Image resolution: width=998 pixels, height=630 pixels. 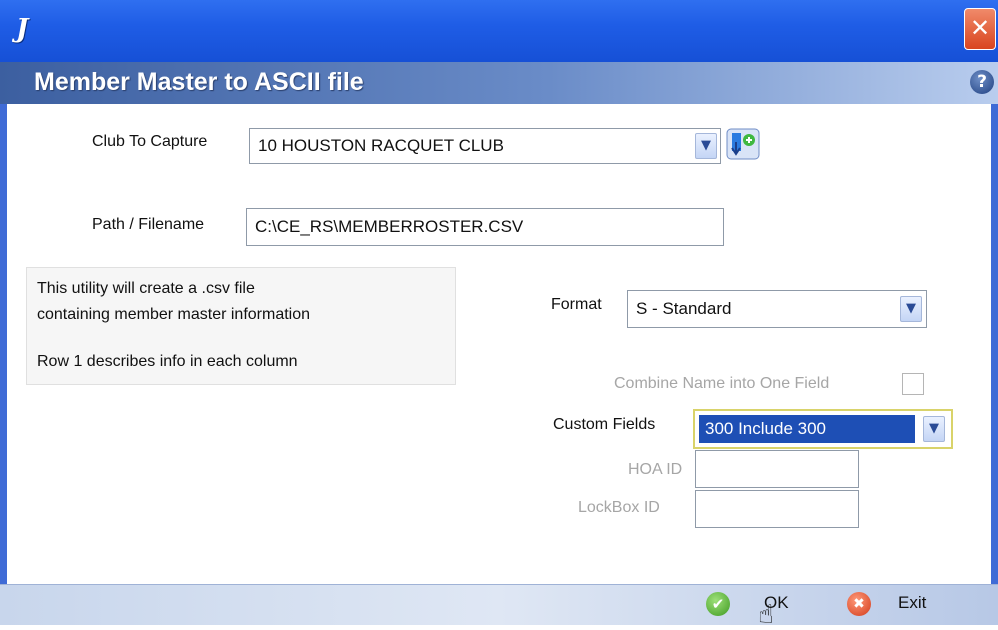 What do you see at coordinates (766, 615) in the screenshot?
I see `hand-cursor-icon: ☝` at bounding box center [766, 615].